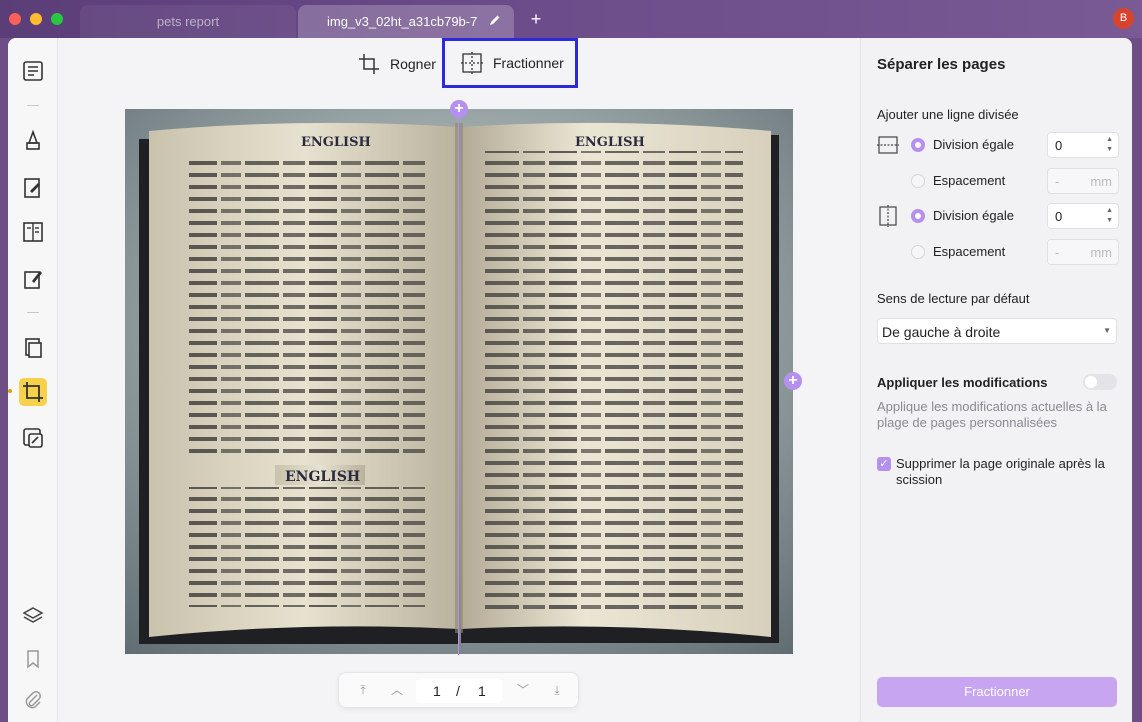 This screenshot has width=1142, height=722. Describe the element at coordinates (888, 216) in the screenshot. I see `vertical-split-icon` at that location.